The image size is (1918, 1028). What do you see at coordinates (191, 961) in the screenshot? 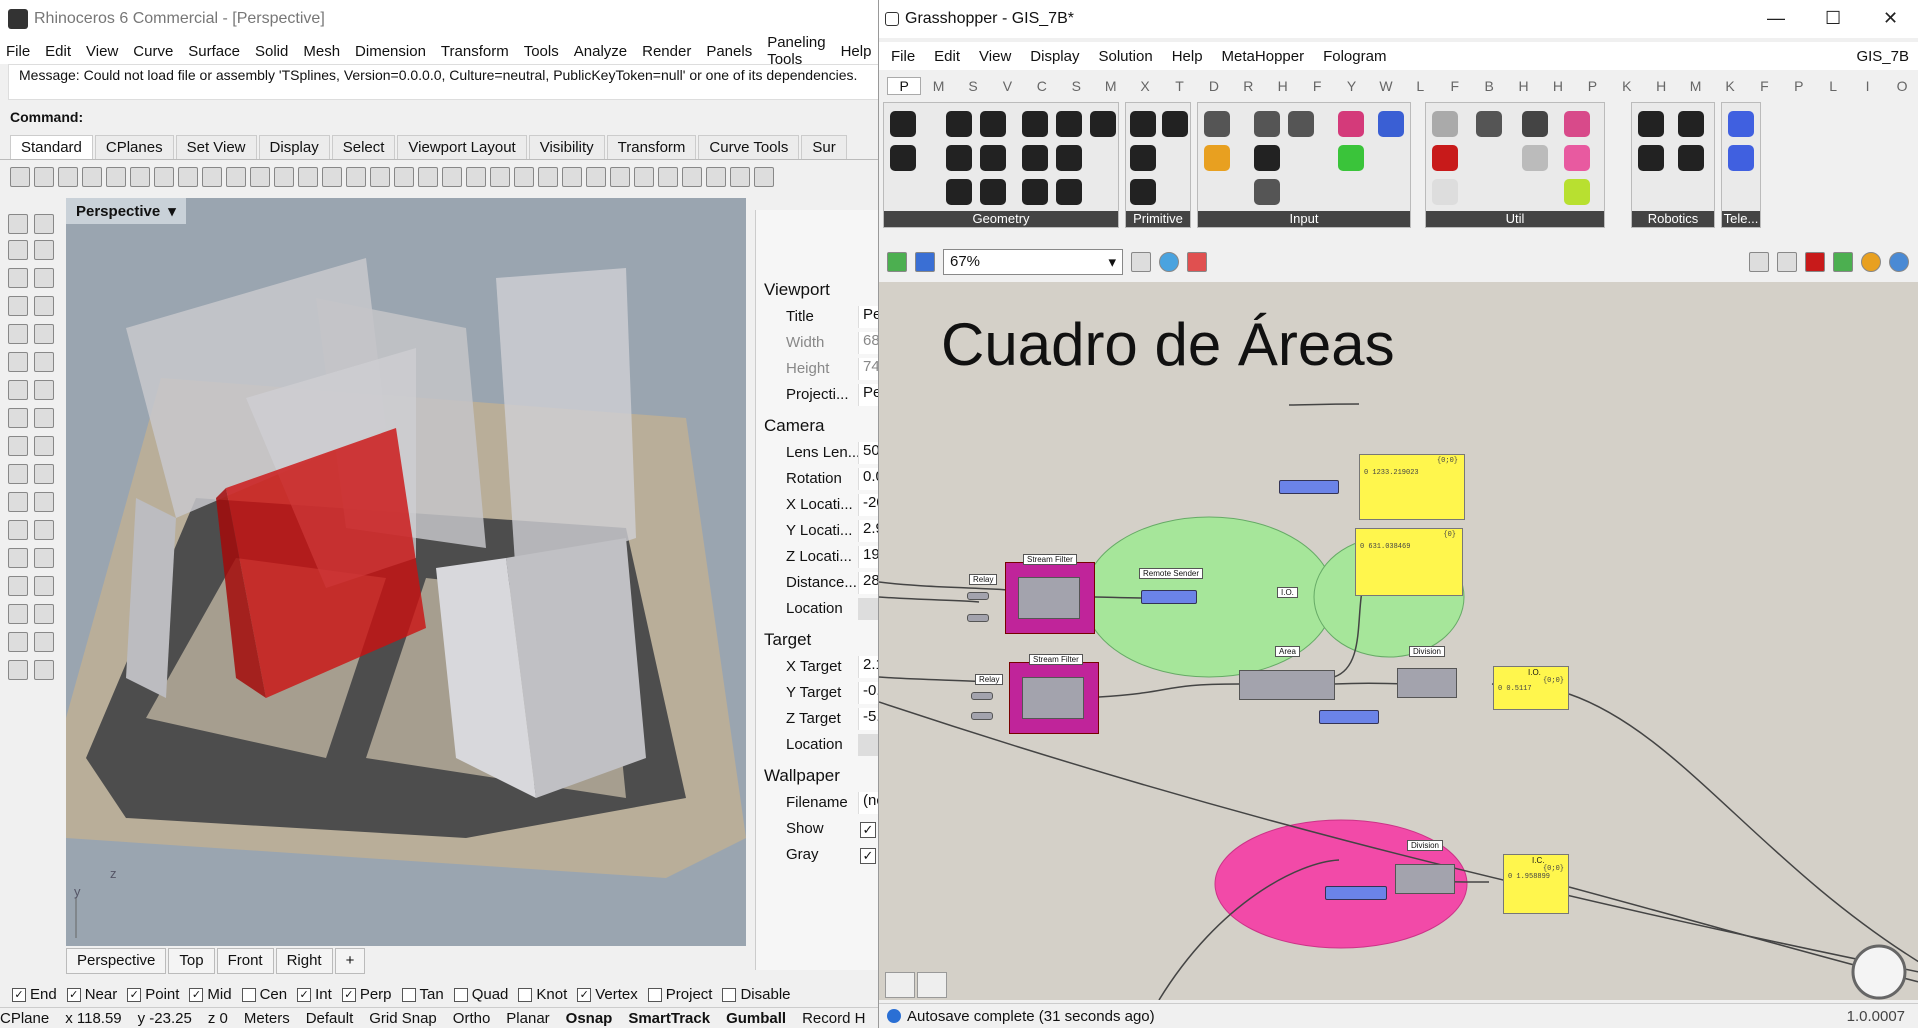
I see `vp-tab-top: Top` at bounding box center [191, 961].